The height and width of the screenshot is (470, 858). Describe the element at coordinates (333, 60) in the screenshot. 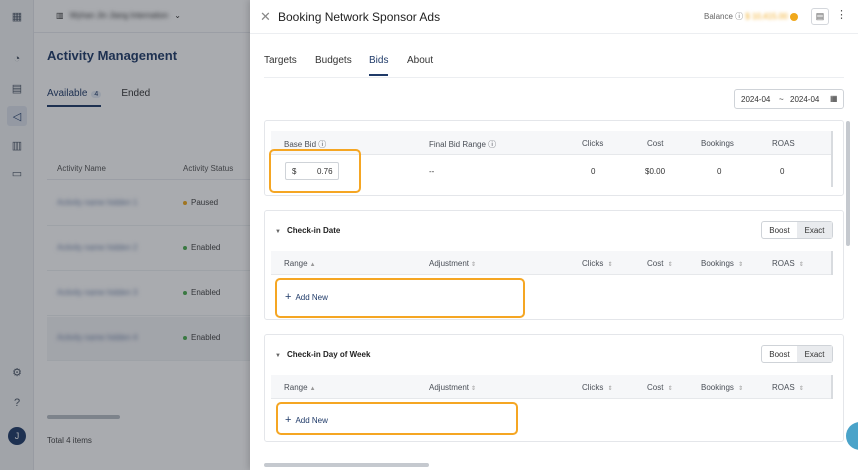

I see `tab-budgets: Budgets` at that location.